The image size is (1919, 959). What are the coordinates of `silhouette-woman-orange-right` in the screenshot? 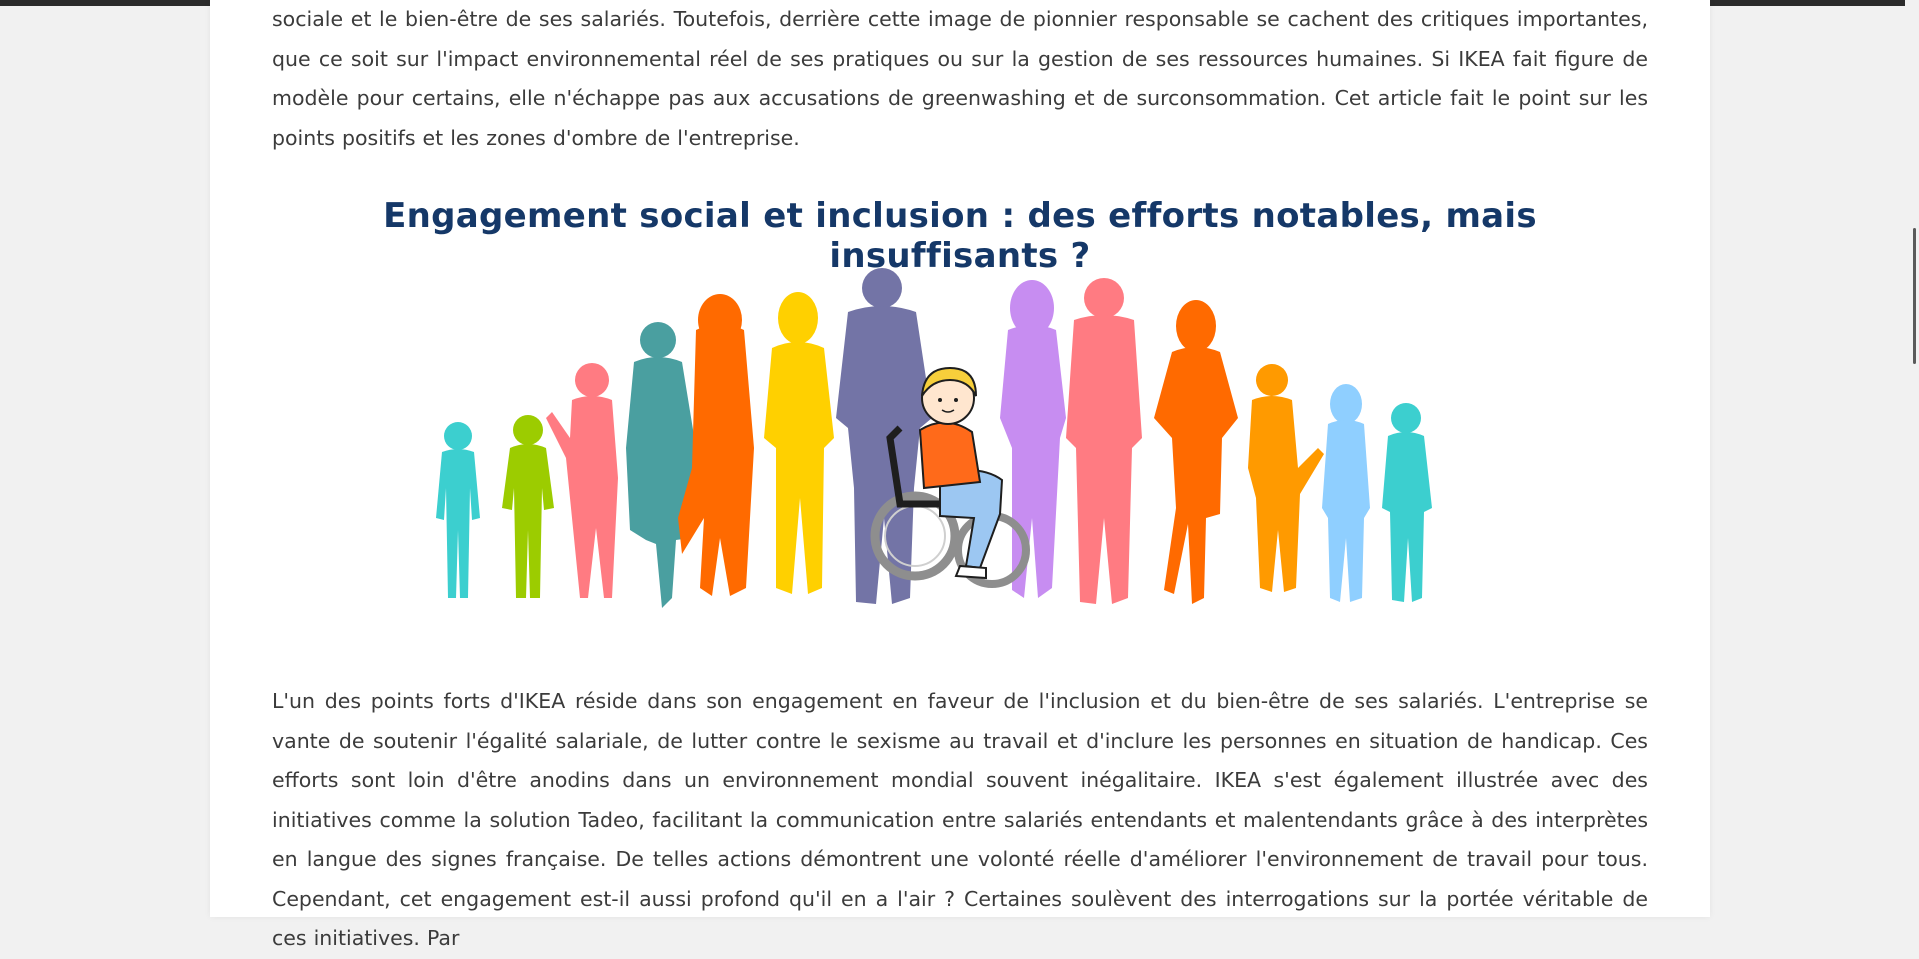 It's located at (1196, 452).